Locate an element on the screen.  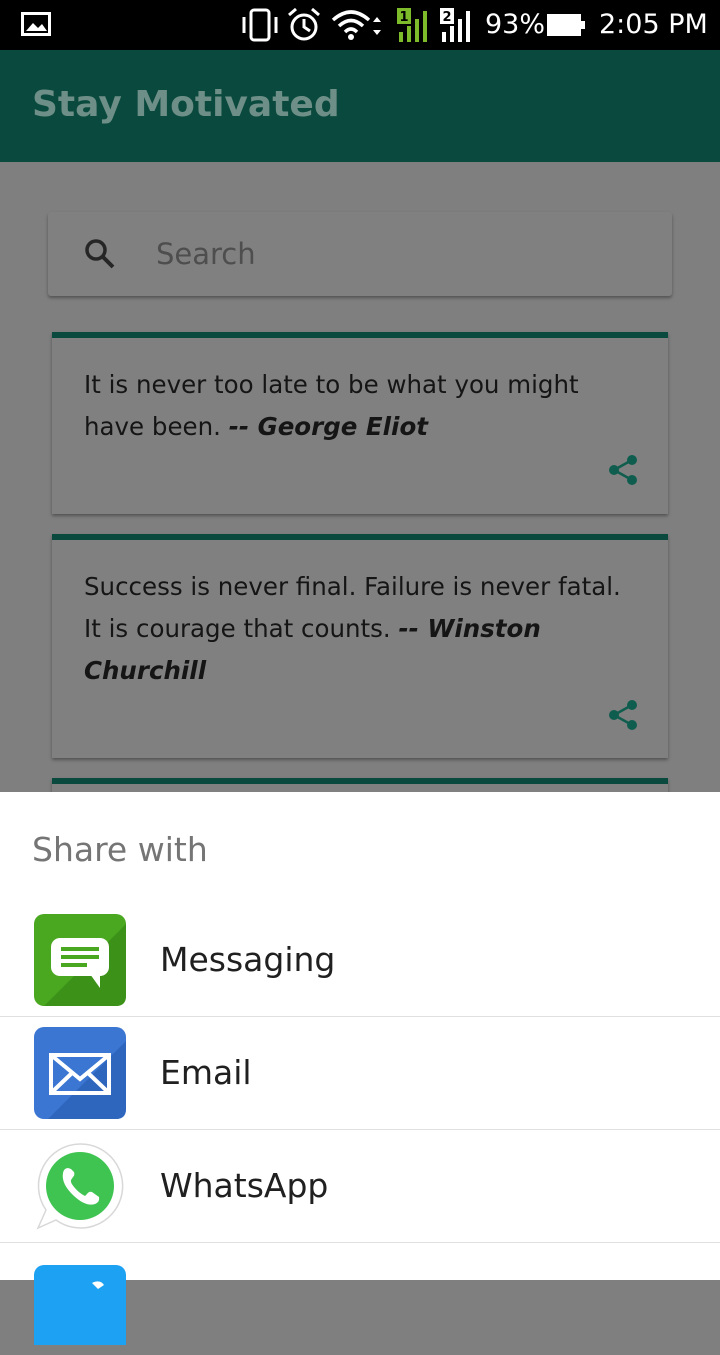
status-bar: 1 2 93% 2:05 PM is located at coordinates (360, 25).